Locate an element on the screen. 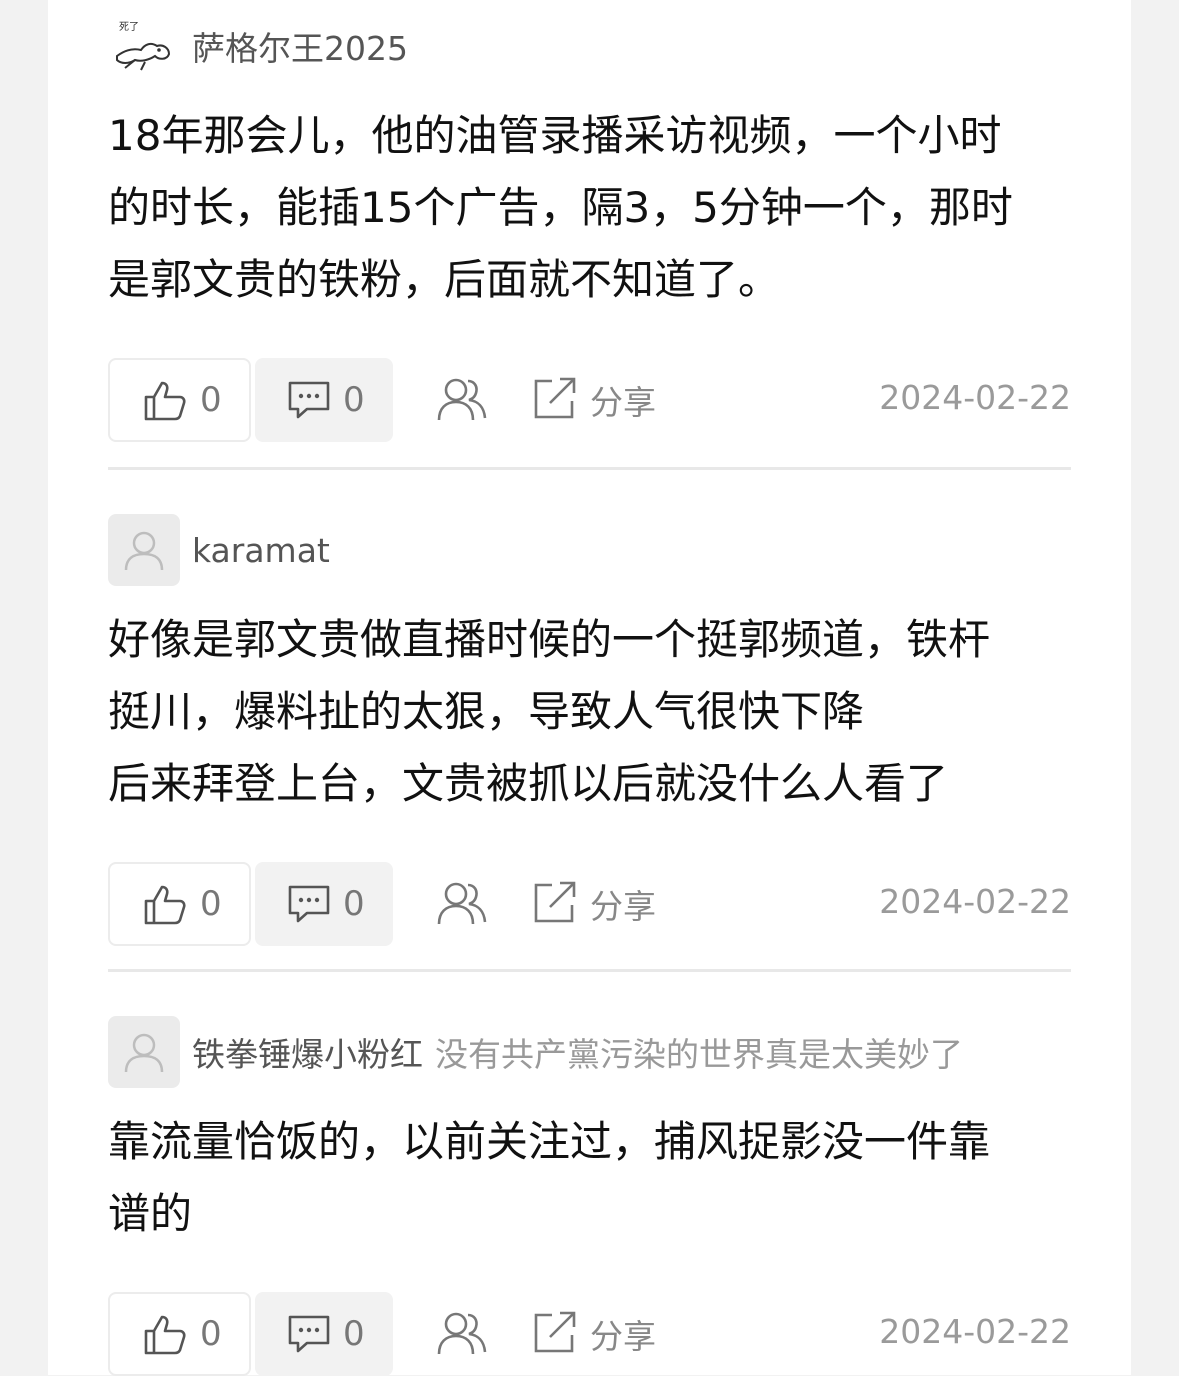  avatar: 死了 is located at coordinates (144, 46).